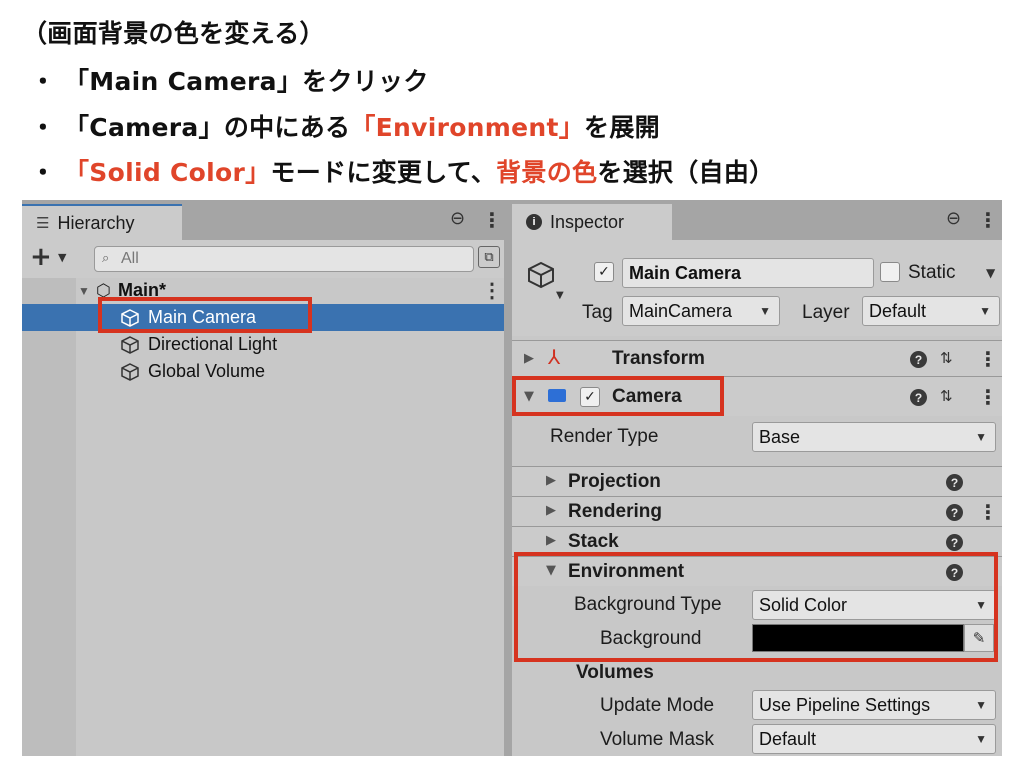 The width and height of the screenshot is (1024, 768). What do you see at coordinates (748, 273) in the screenshot?
I see `object-name-field: Main Camera` at bounding box center [748, 273].